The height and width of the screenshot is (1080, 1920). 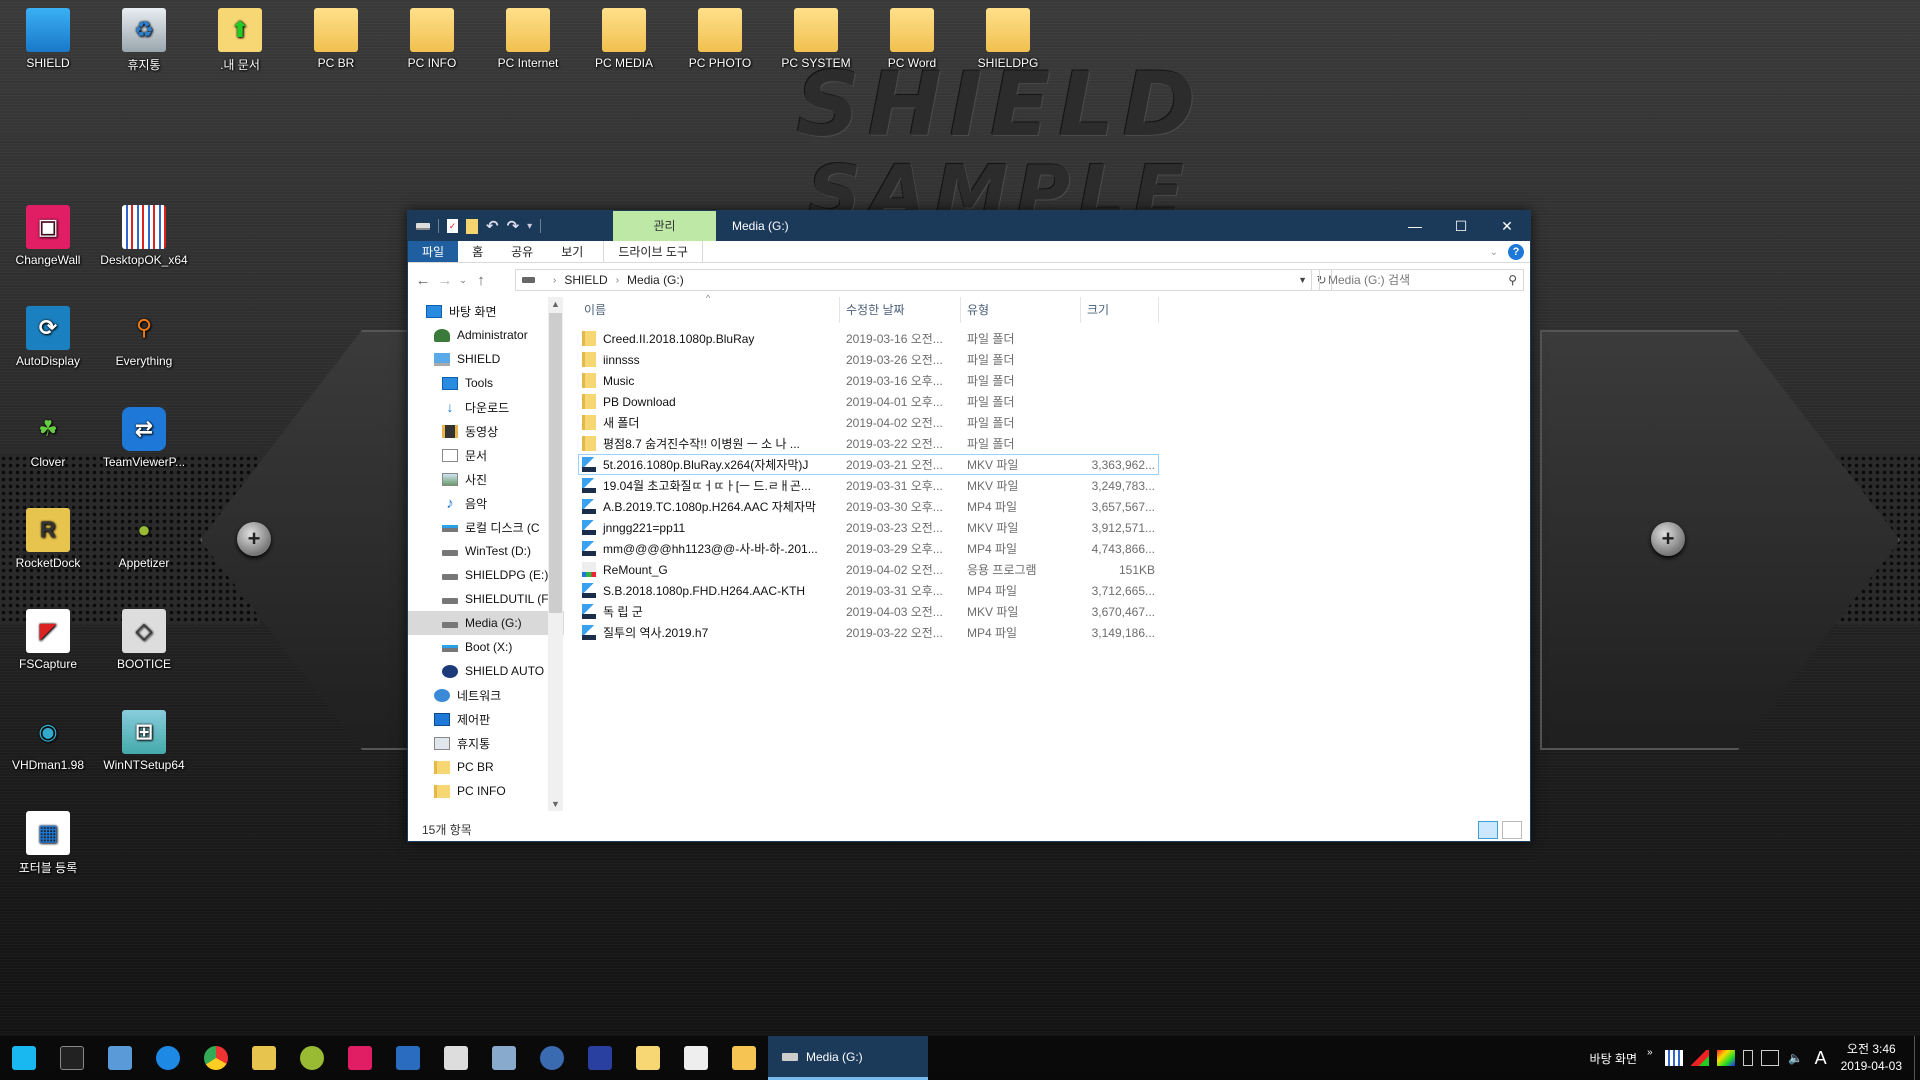 What do you see at coordinates (1699, 1058) in the screenshot?
I see `app-tray-icon` at bounding box center [1699, 1058].